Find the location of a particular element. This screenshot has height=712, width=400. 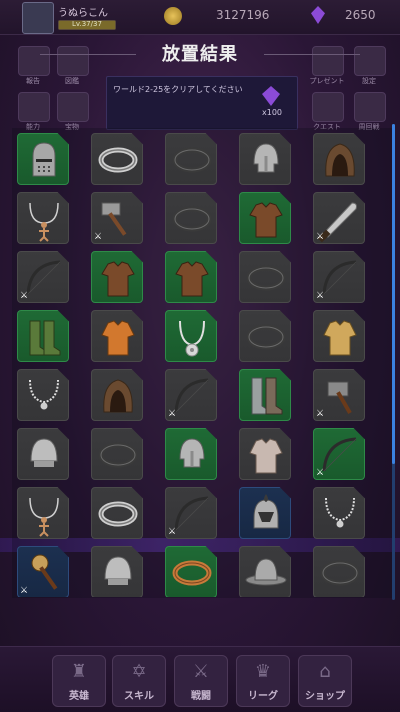

item-slot-tunic-orange is located at coordinates (117, 336).